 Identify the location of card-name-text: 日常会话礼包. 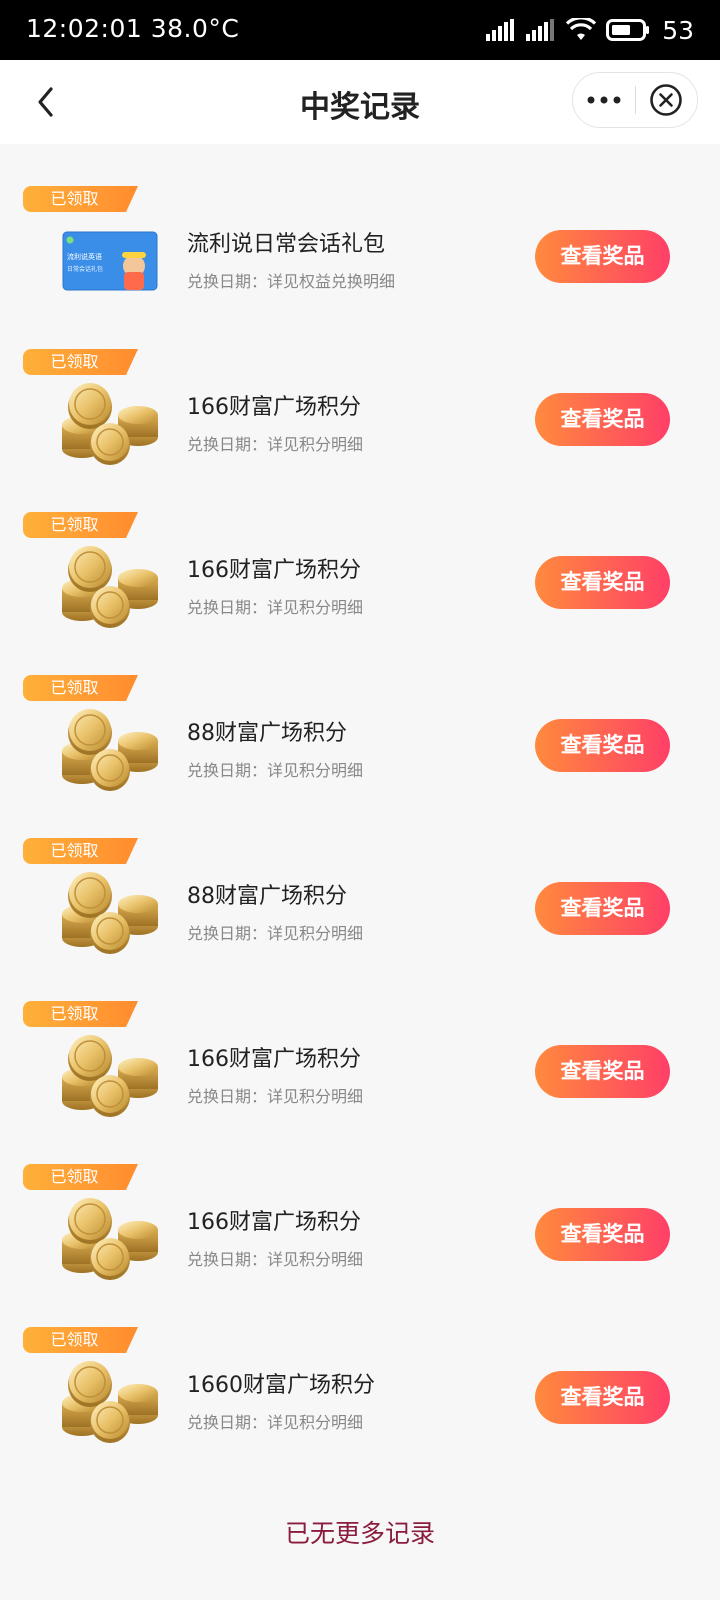
(85, 269).